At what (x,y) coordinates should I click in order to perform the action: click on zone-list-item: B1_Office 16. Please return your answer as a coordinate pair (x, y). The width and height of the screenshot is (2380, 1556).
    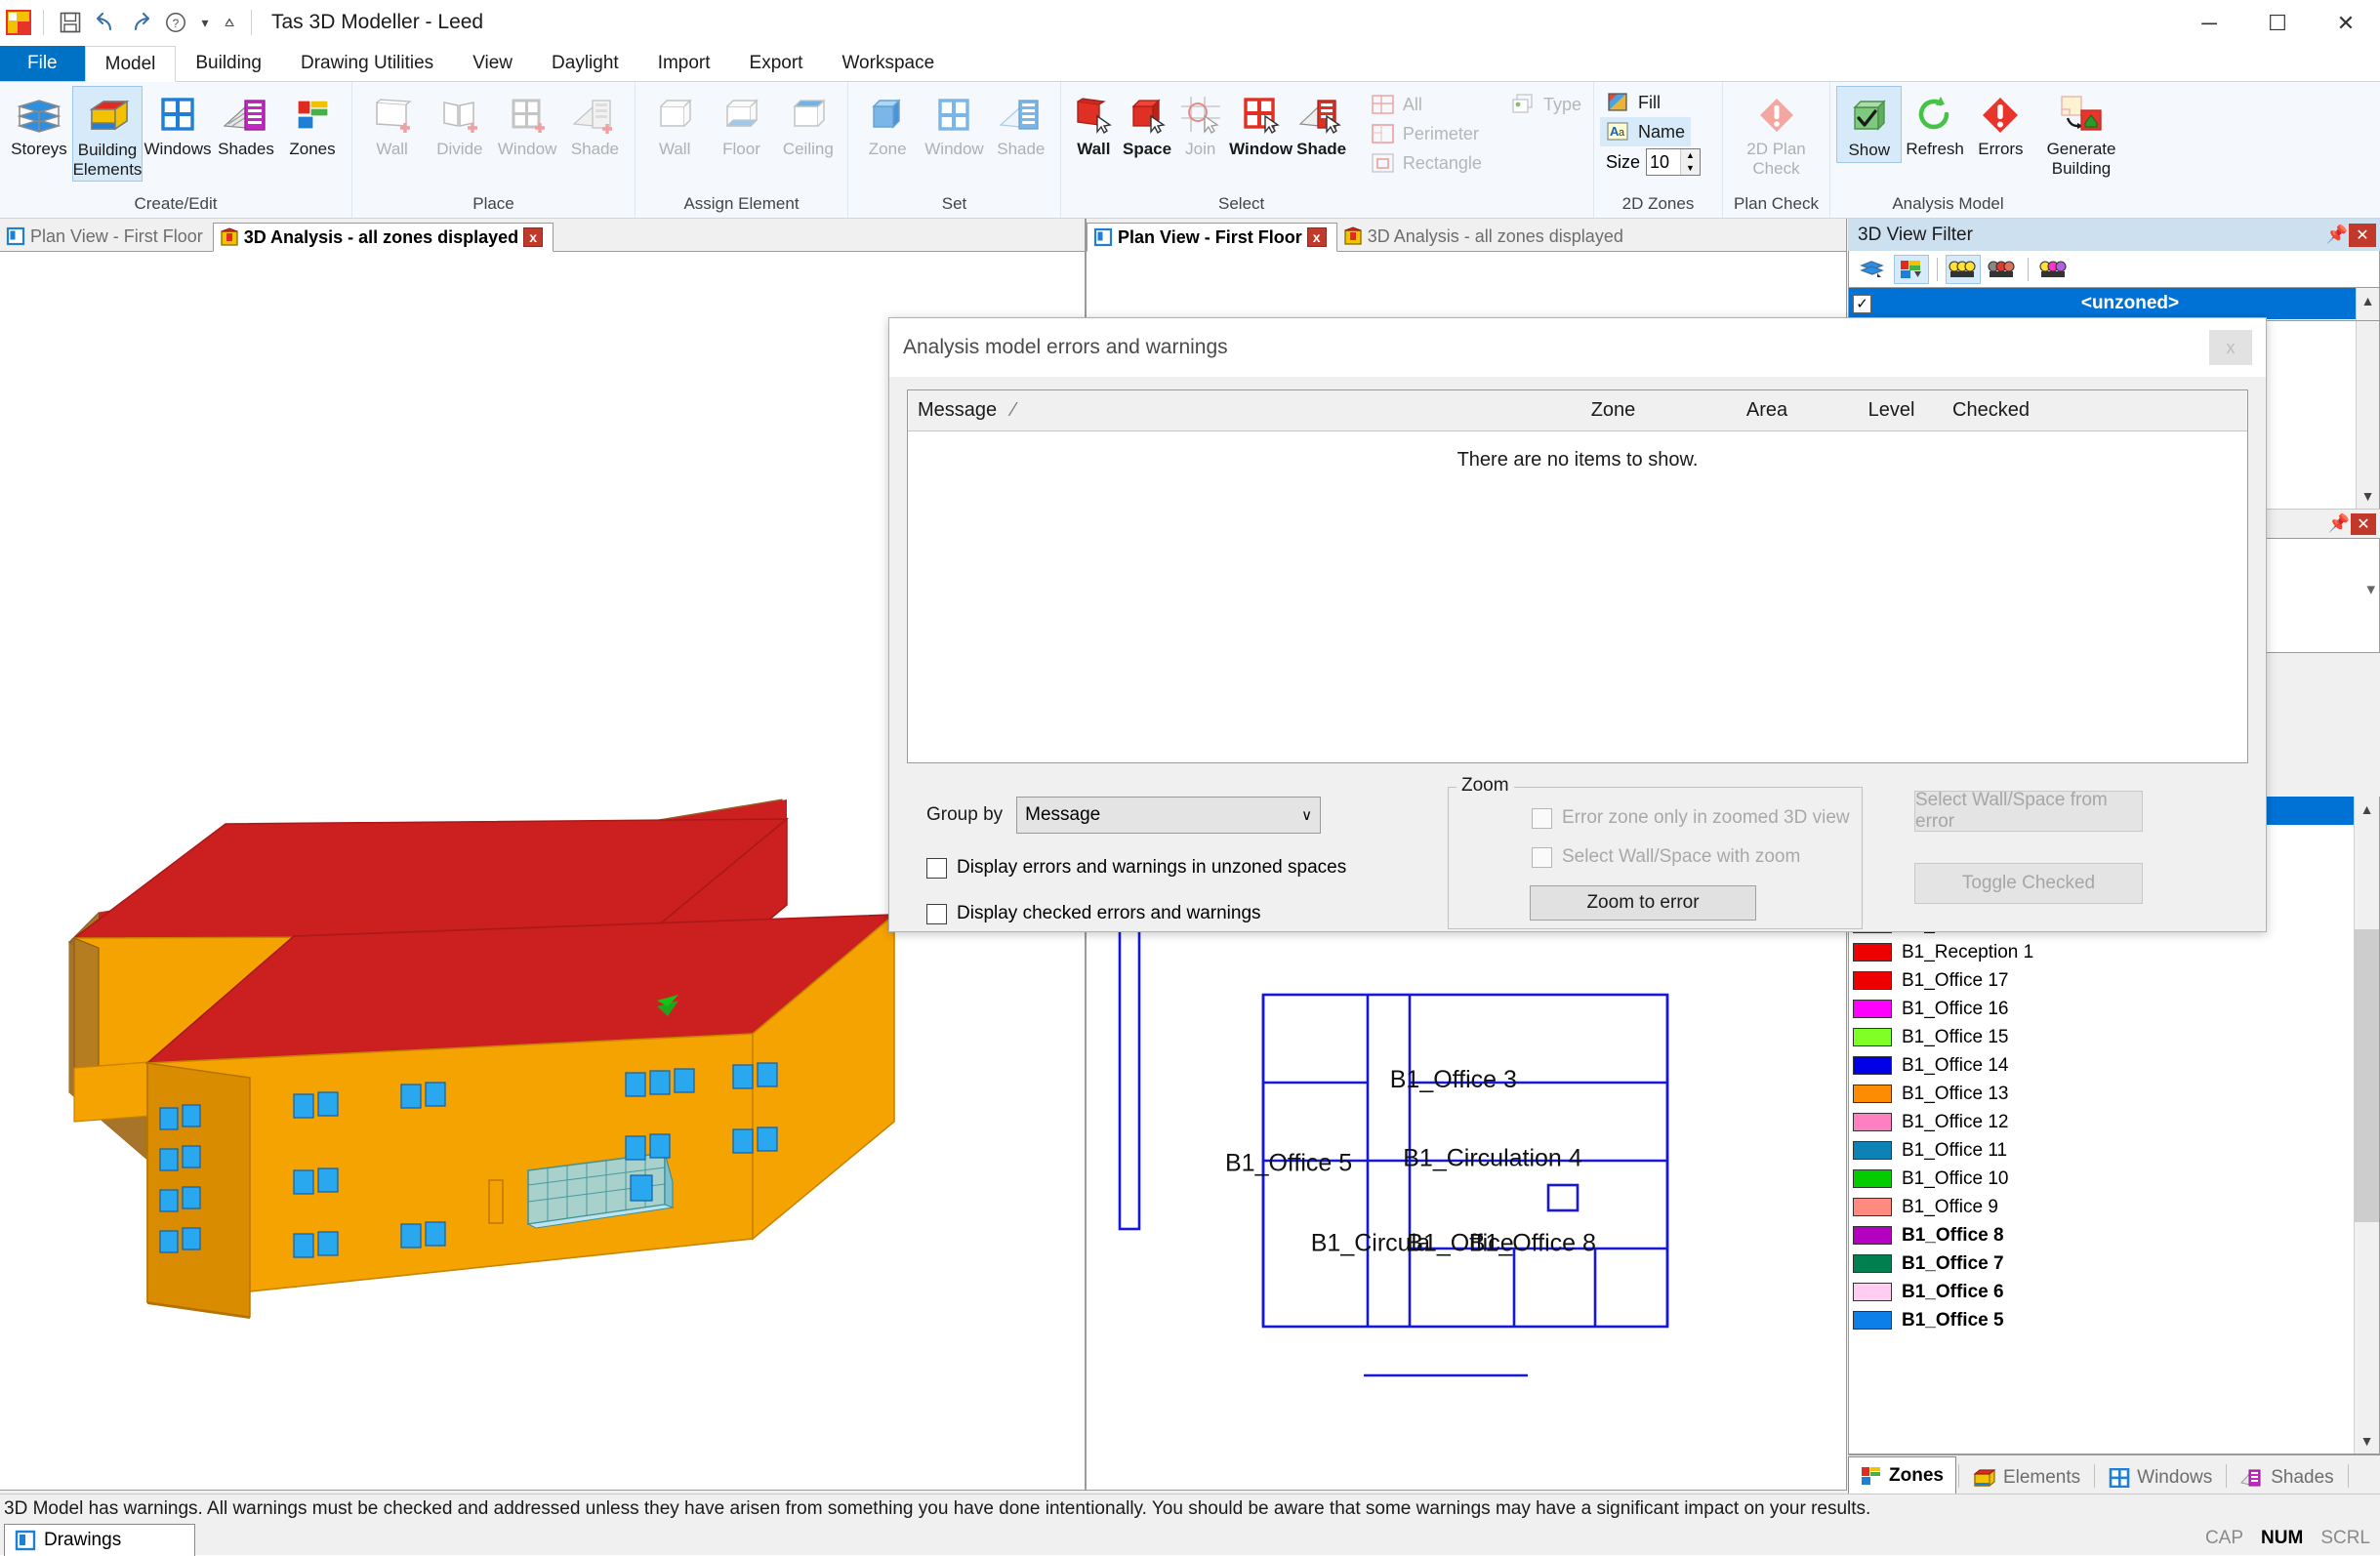
    Looking at the image, I should click on (2114, 1009).